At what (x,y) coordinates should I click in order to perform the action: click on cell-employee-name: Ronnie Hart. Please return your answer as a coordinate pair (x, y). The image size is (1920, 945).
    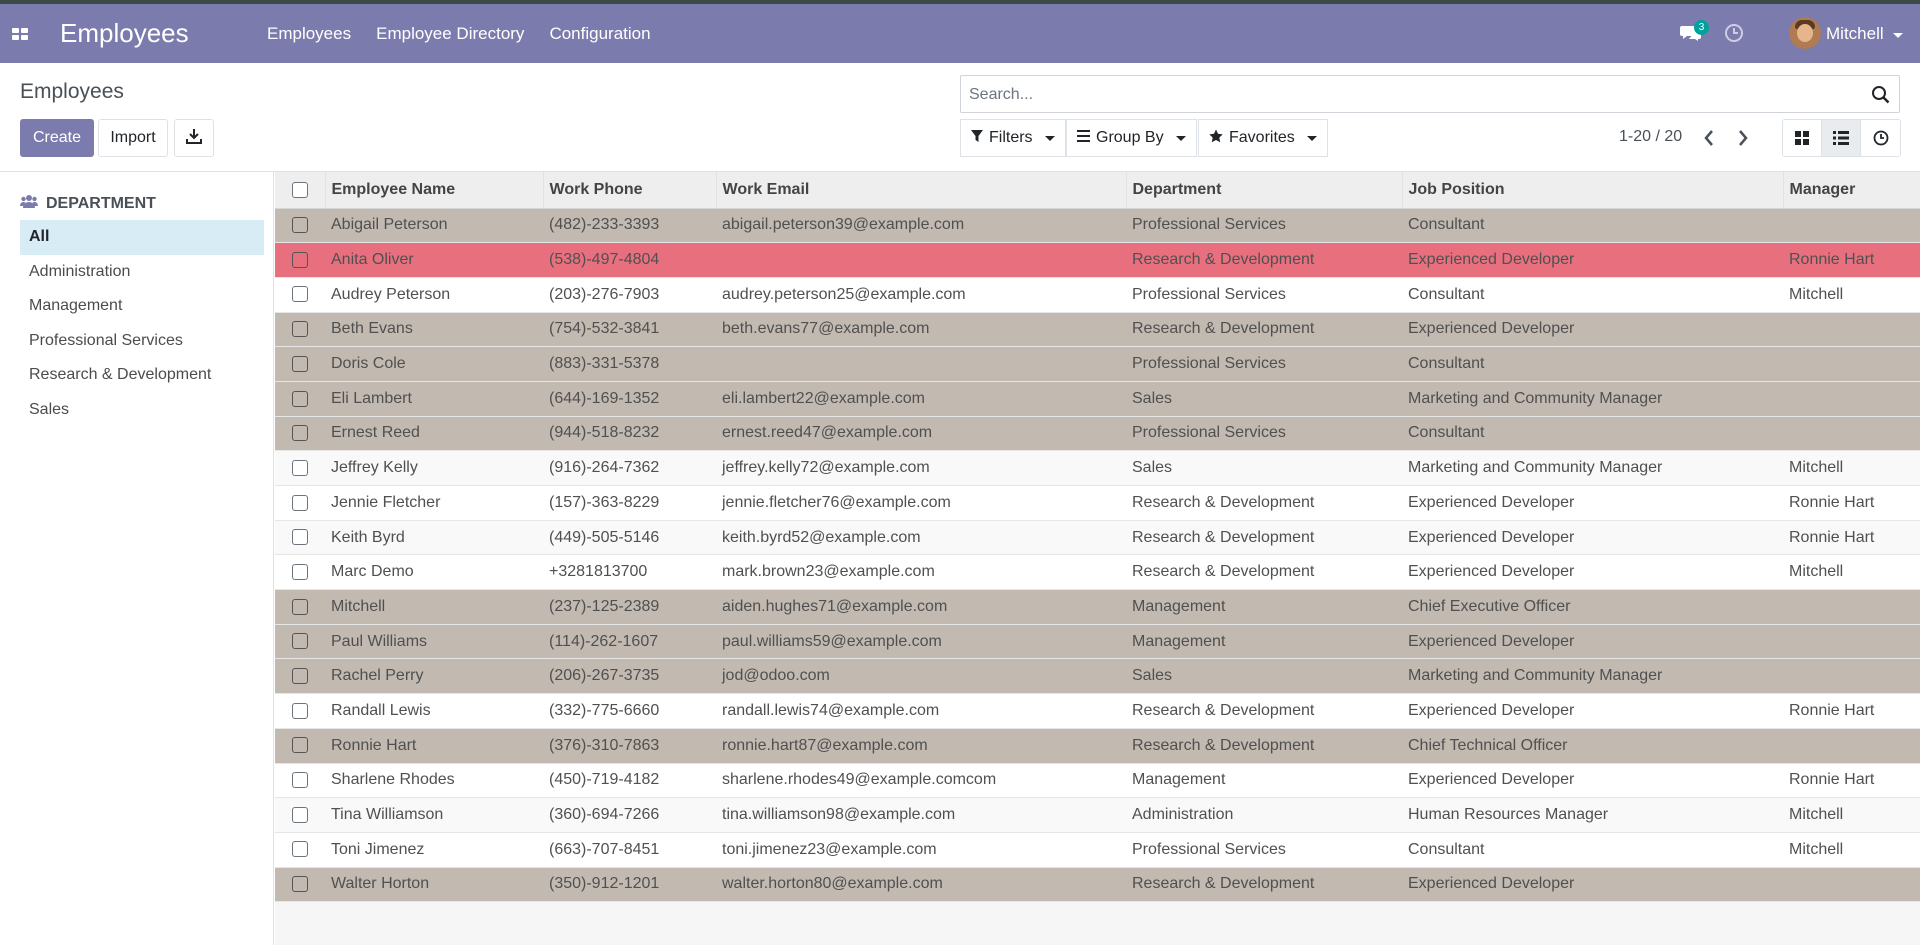
    Looking at the image, I should click on (434, 746).